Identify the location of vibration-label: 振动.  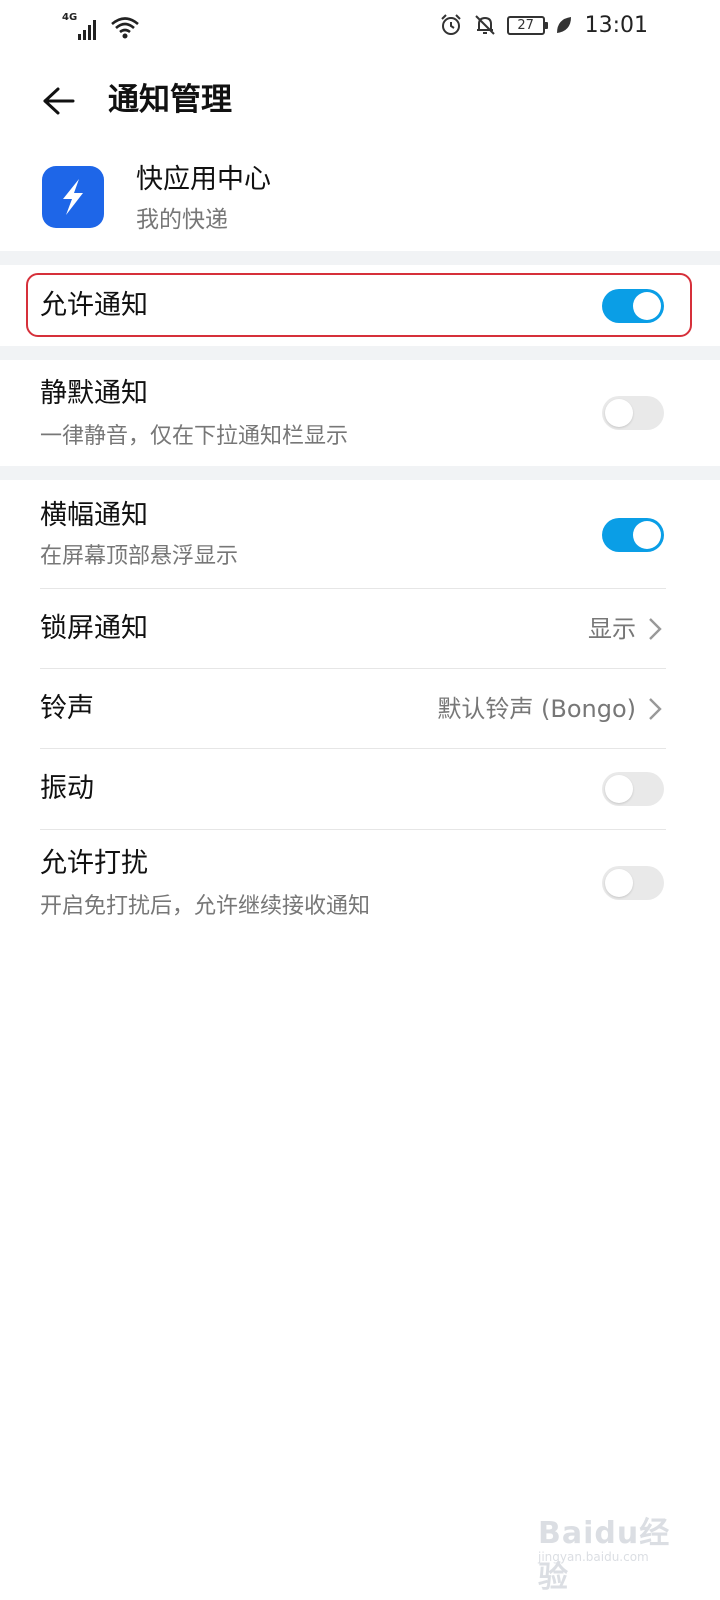
(67, 788).